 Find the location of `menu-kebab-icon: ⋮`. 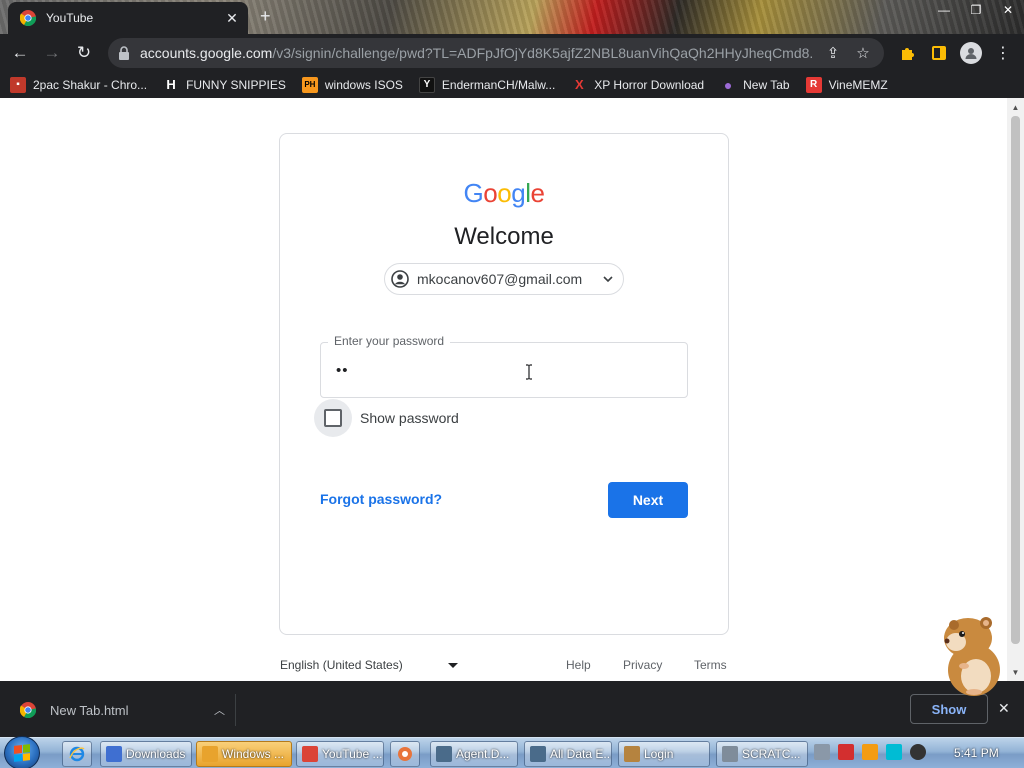

menu-kebab-icon: ⋮ is located at coordinates (1003, 53).